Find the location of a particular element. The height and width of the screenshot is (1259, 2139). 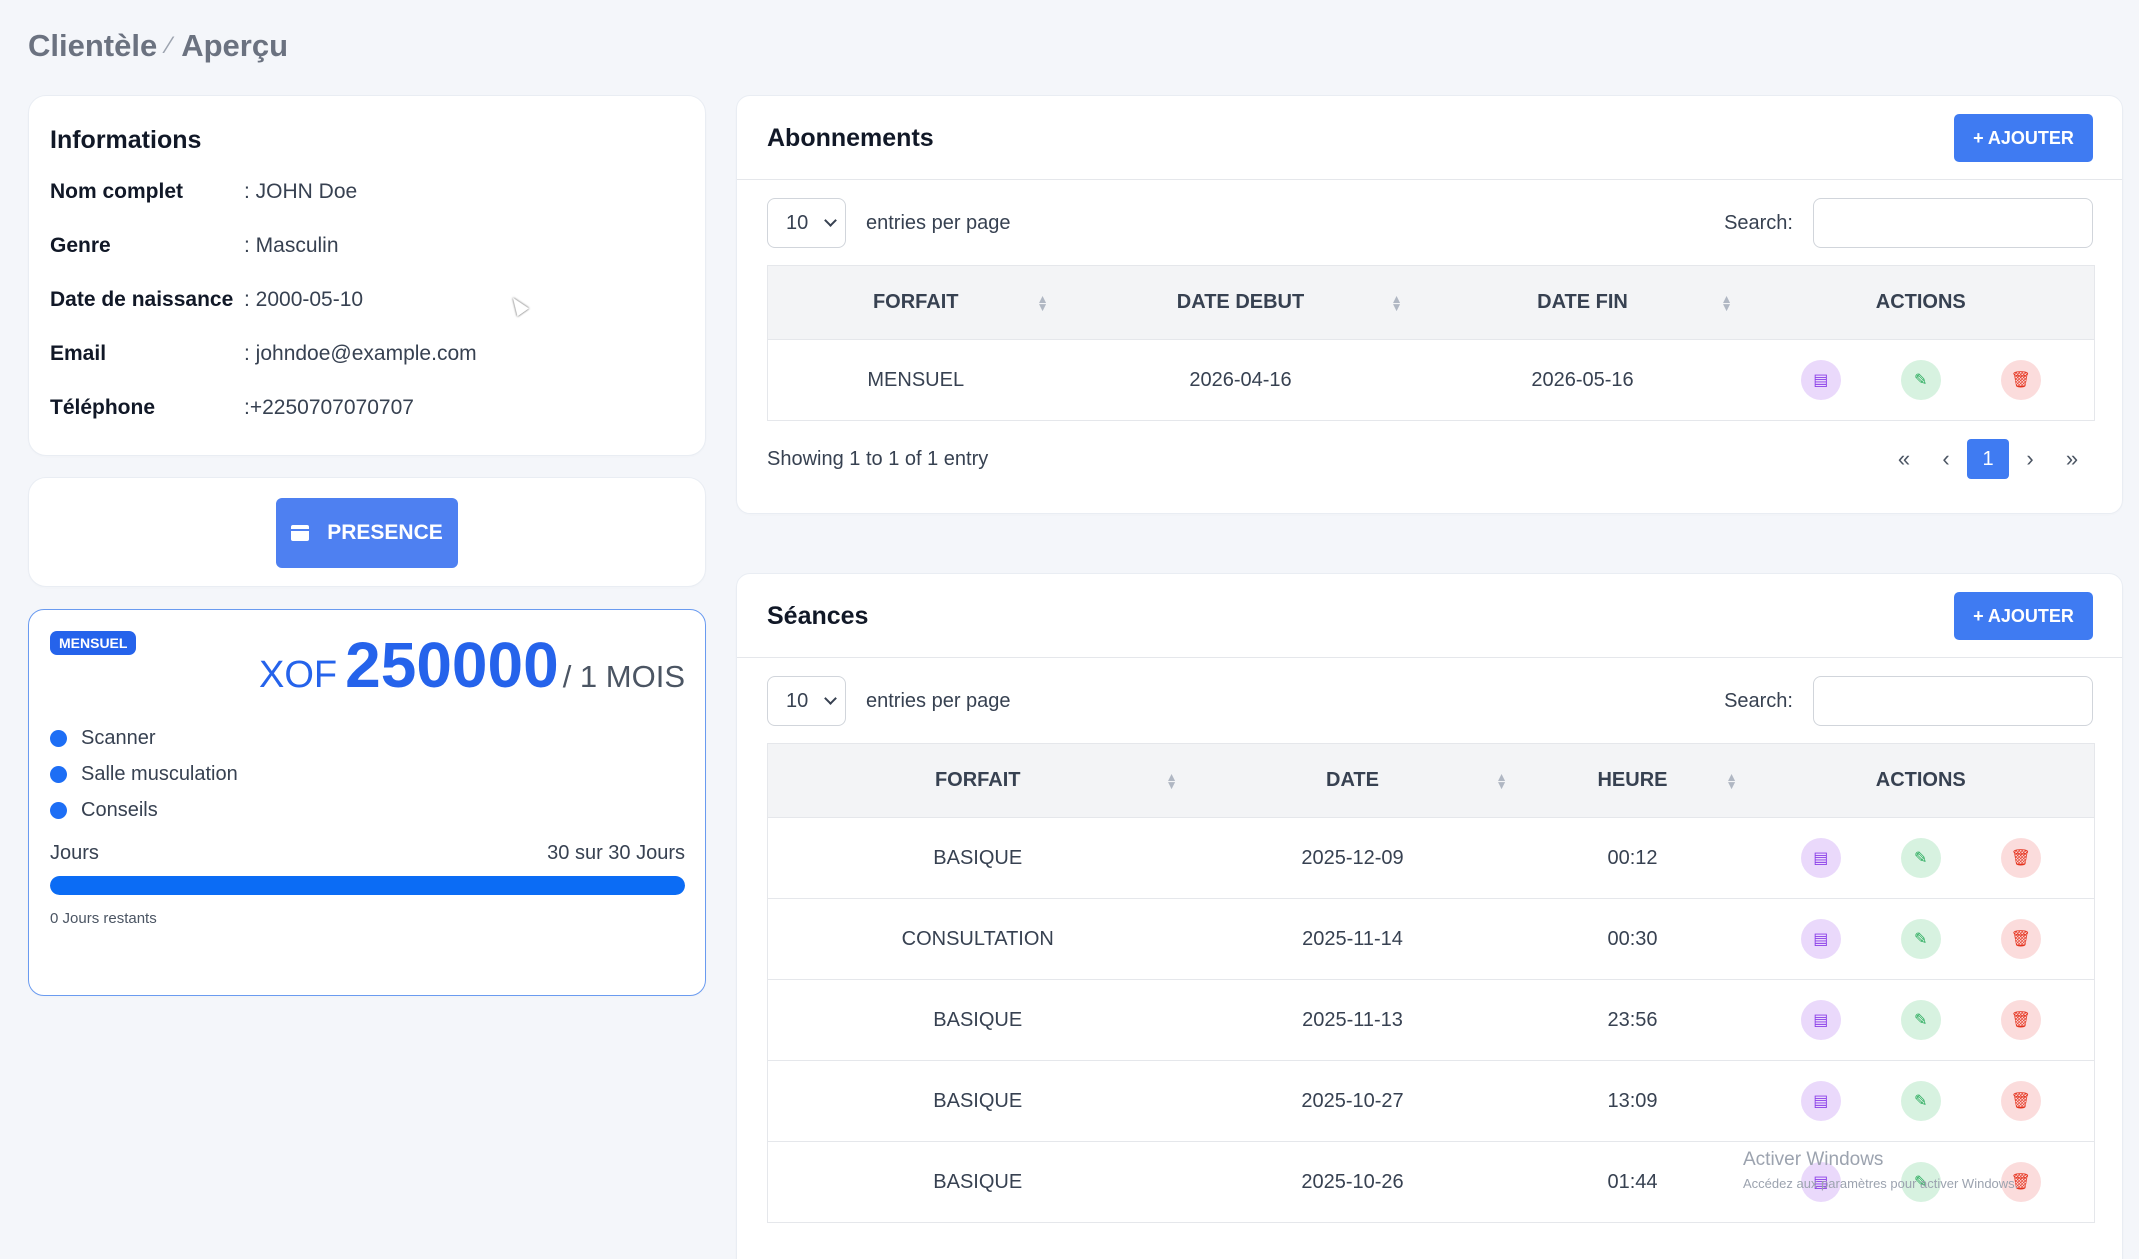

column-header-date: DATE ▲ ▼ is located at coordinates (1352, 780).